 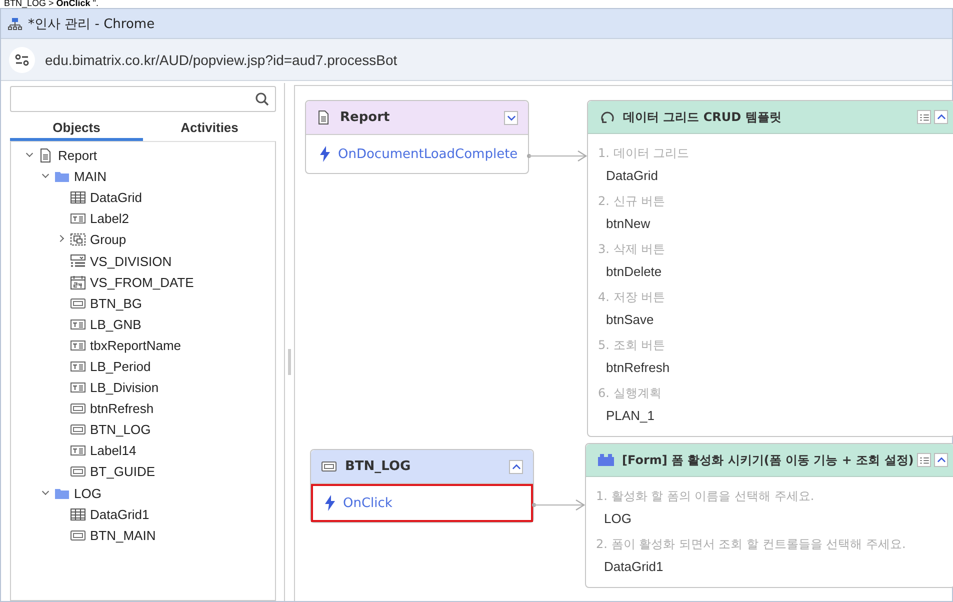 What do you see at coordinates (771, 274) in the screenshot?
I see `parameter-value: btnDelete` at bounding box center [771, 274].